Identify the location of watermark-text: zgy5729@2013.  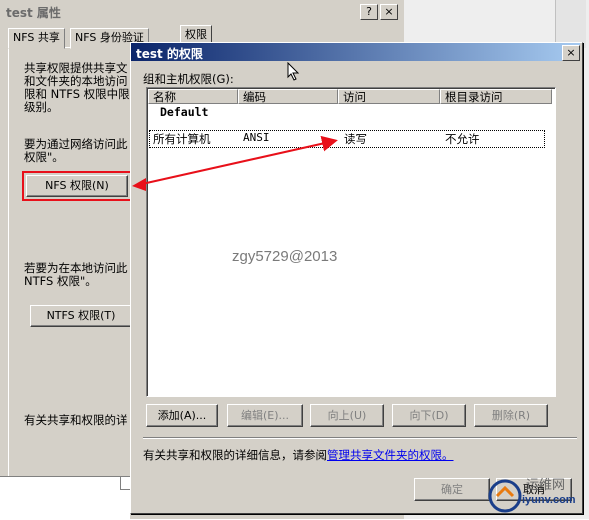
(285, 256).